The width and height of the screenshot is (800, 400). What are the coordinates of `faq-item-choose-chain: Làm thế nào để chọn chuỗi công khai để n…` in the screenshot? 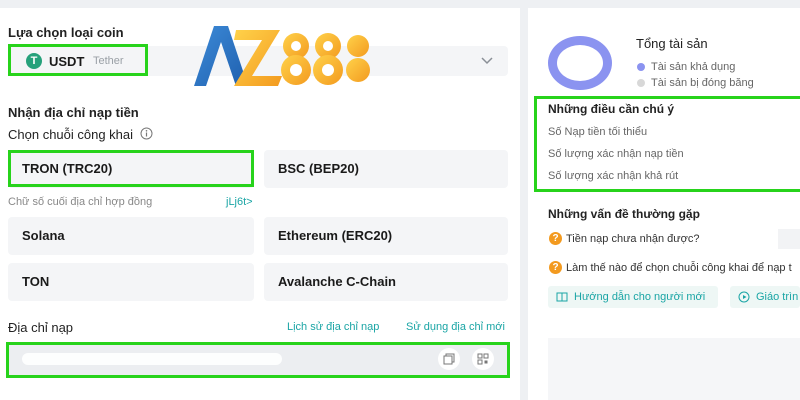 It's located at (679, 268).